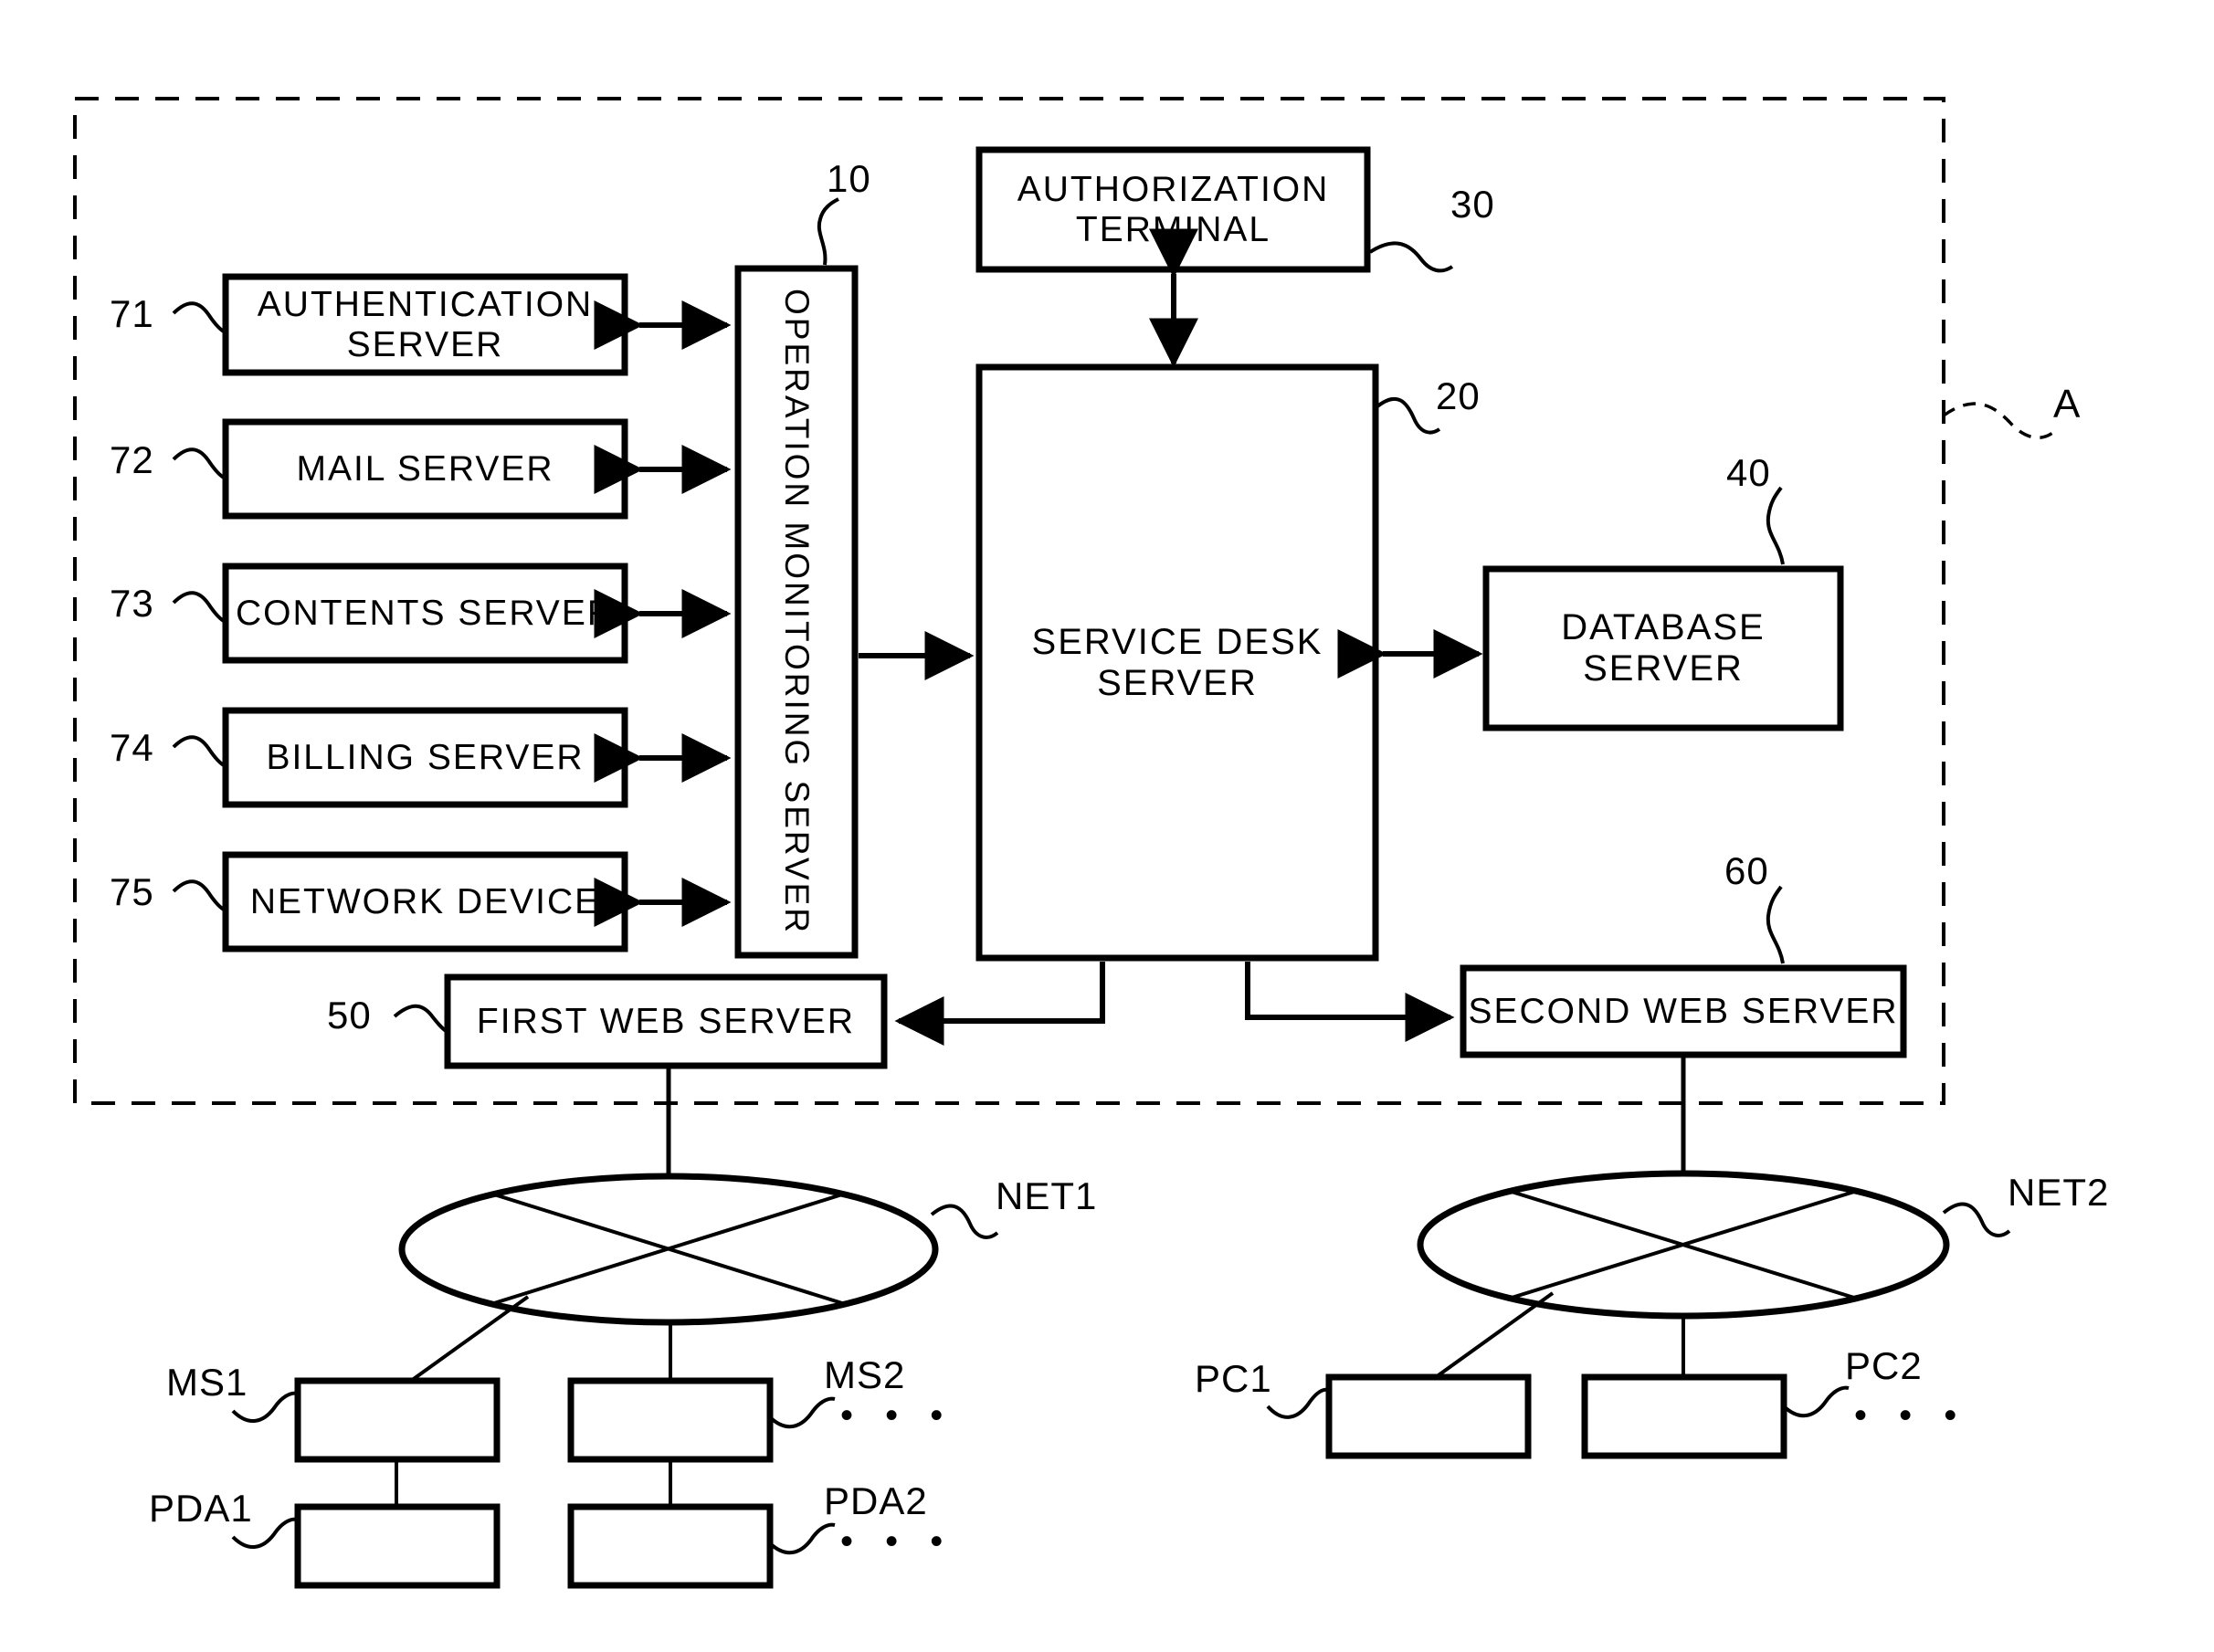 This screenshot has height=1652, width=2214. I want to click on leader-pda2, so click(802, 1538).